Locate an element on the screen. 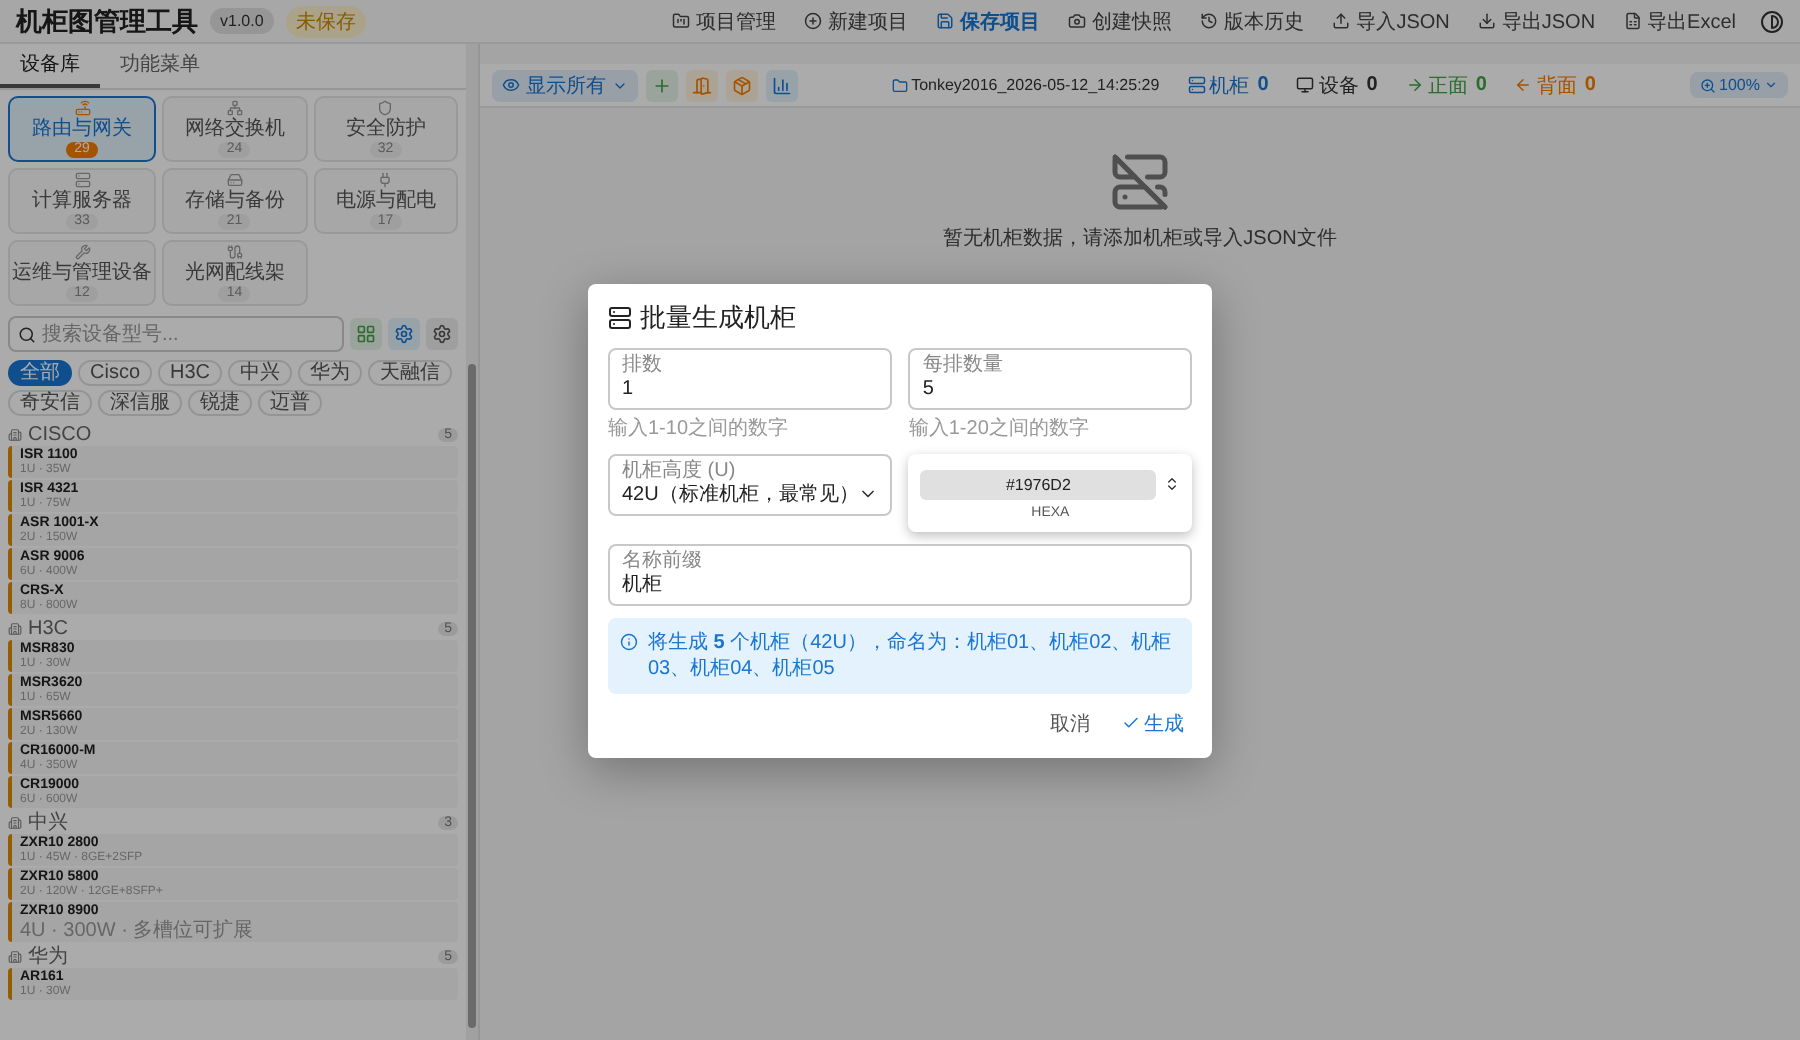 This screenshot has height=1040, width=1800. group-name: 中兴 is located at coordinates (48, 822).